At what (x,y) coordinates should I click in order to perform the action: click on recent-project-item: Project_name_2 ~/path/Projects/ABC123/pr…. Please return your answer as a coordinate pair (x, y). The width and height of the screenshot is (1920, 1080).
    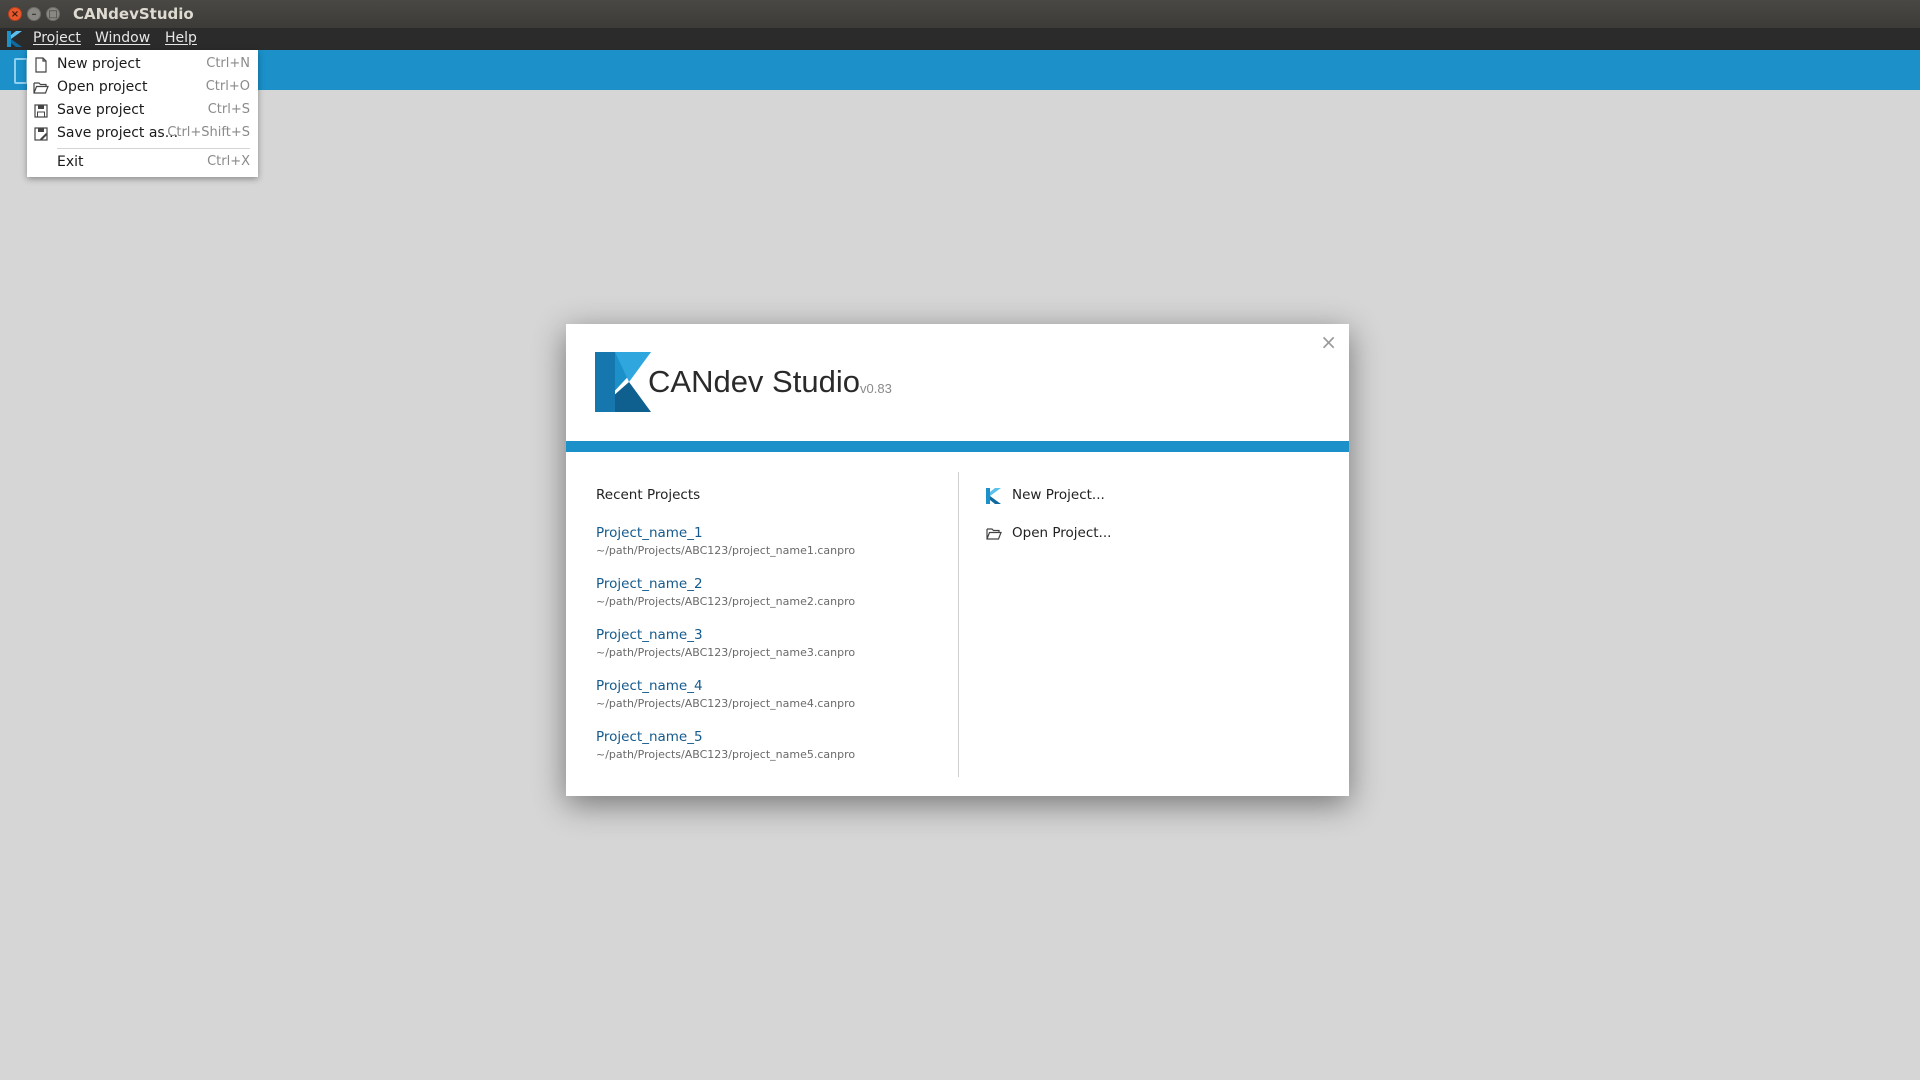
    Looking at the image, I should click on (768, 599).